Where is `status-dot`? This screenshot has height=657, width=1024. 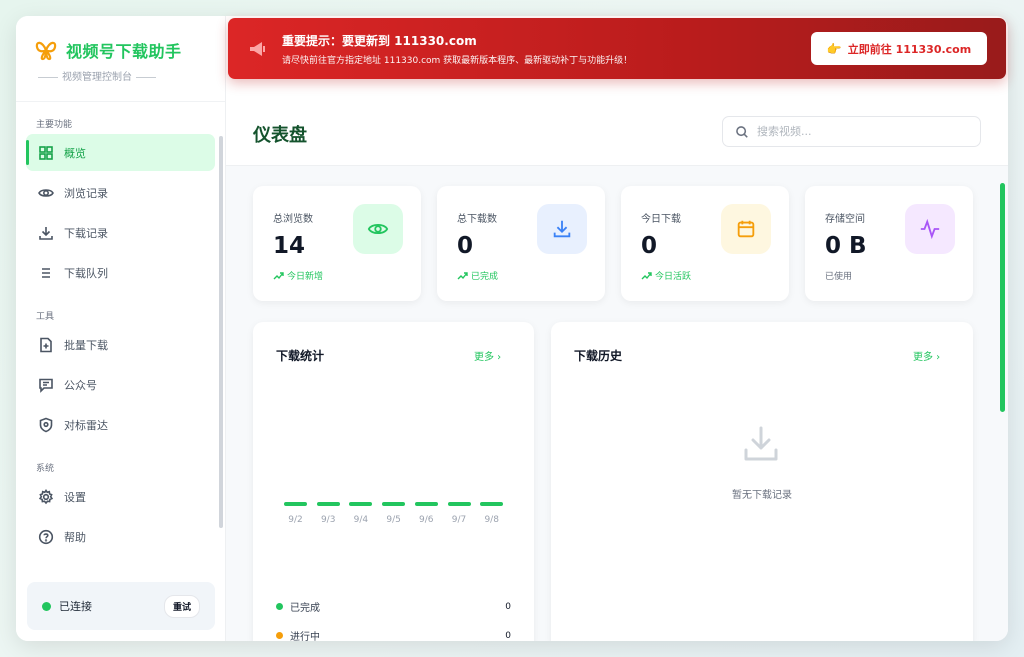 status-dot is located at coordinates (46, 606).